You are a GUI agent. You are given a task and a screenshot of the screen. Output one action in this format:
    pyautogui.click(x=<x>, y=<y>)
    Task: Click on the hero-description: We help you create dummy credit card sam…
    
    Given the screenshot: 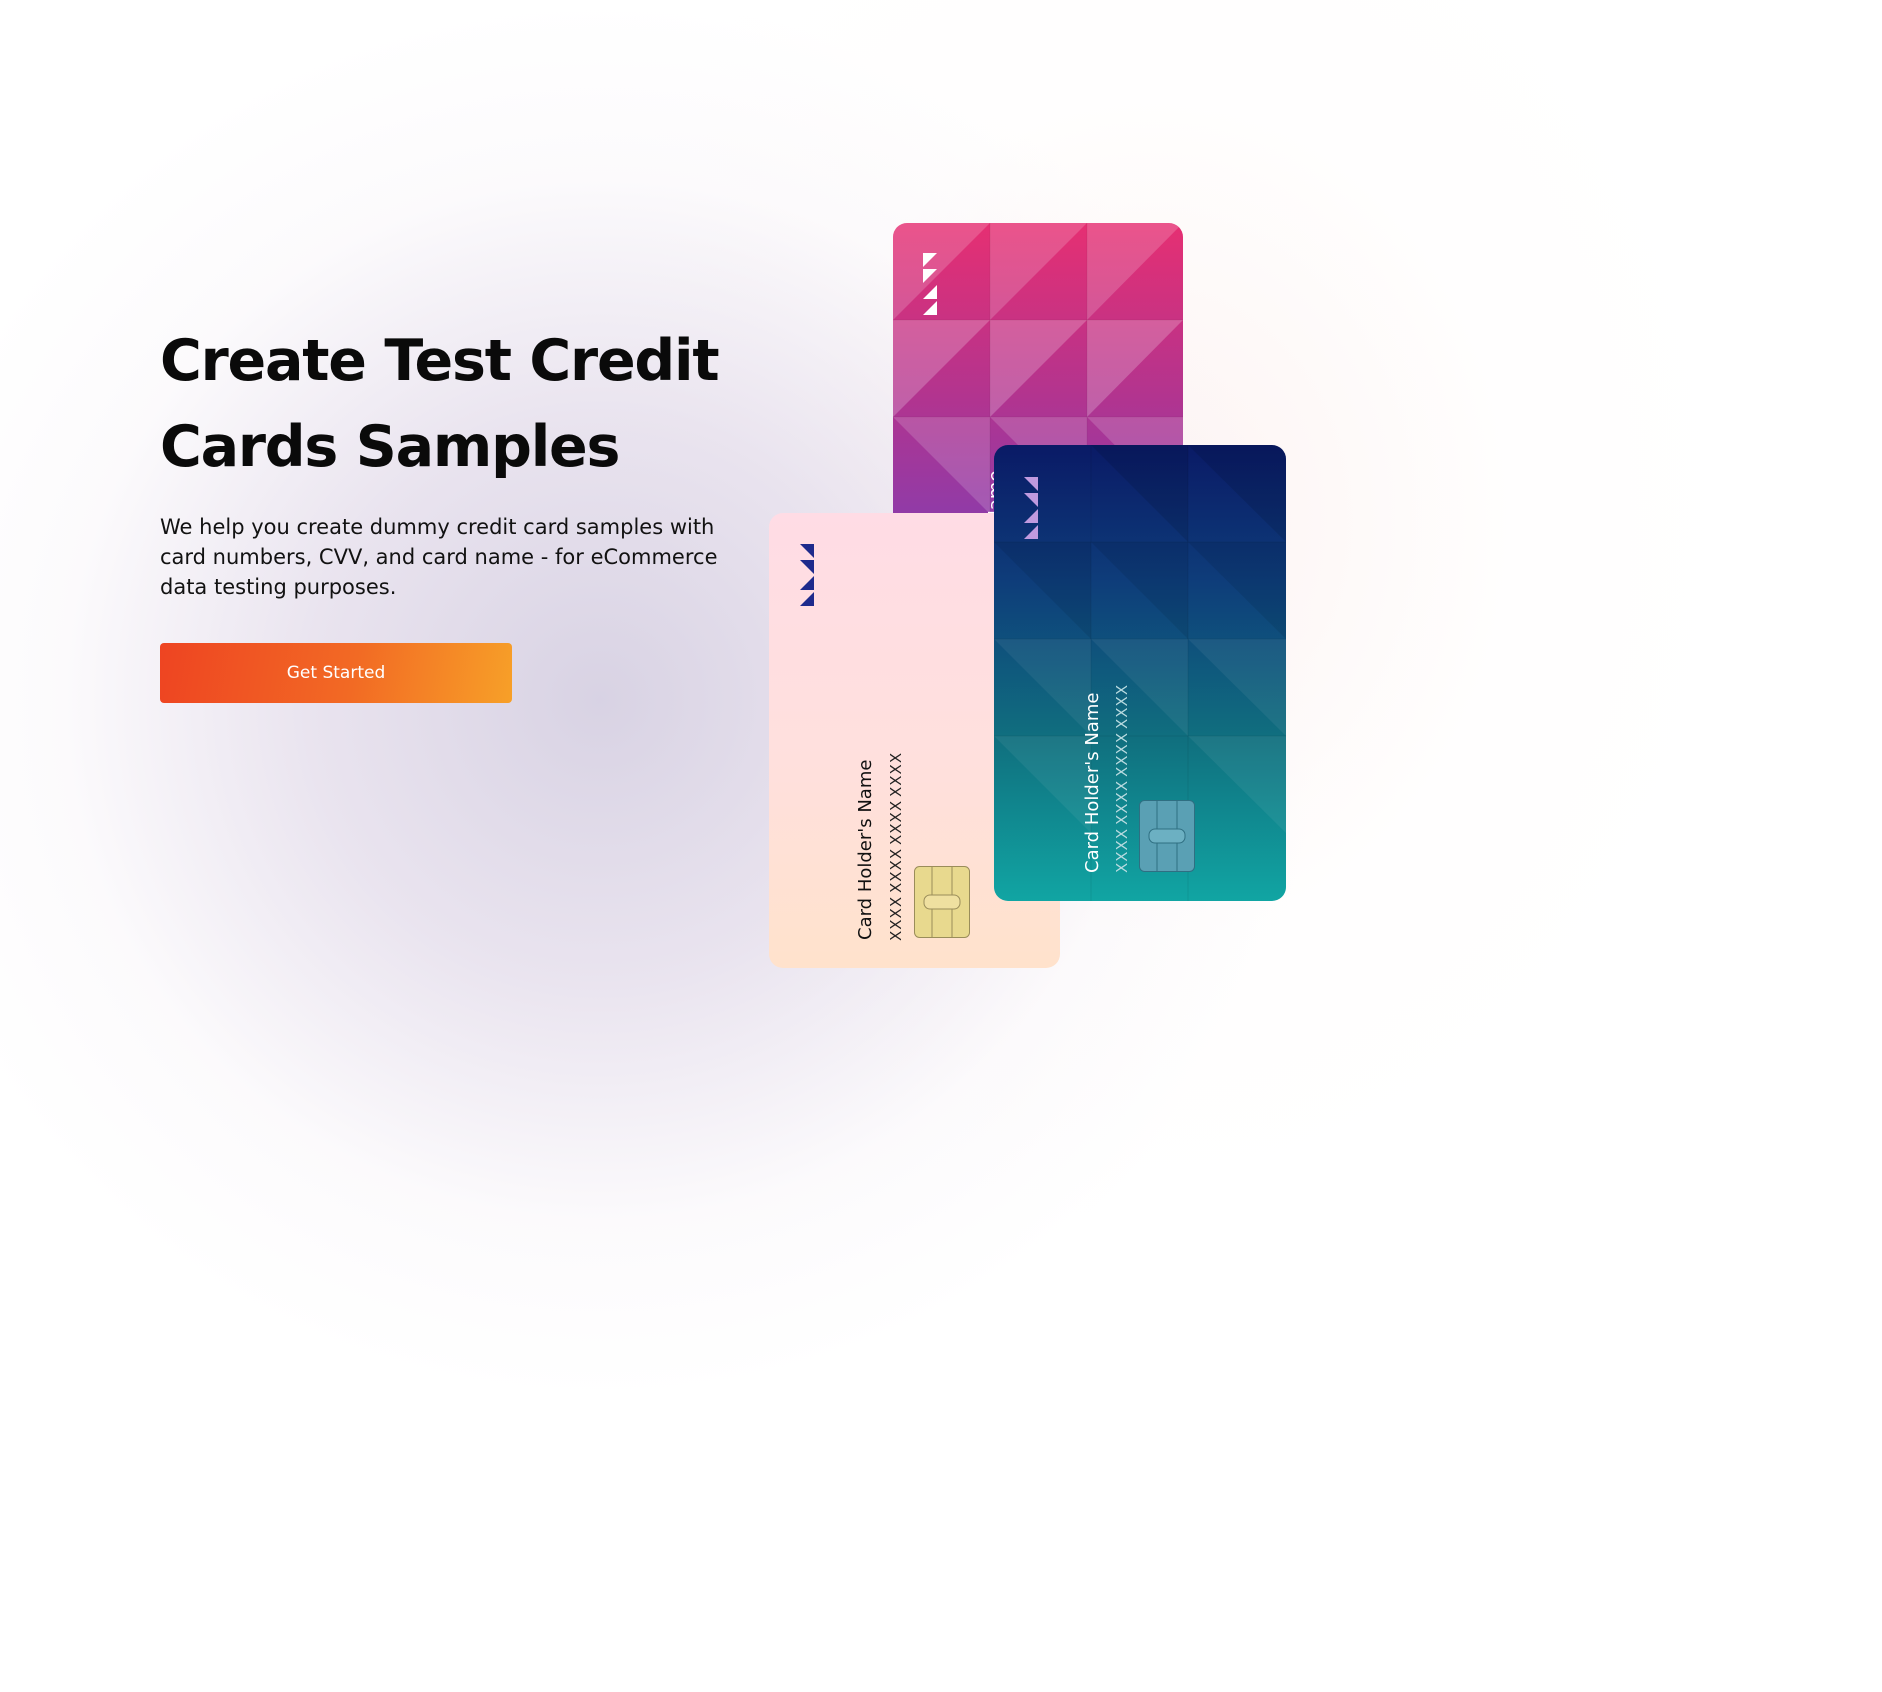 What is the action you would take?
    pyautogui.click(x=439, y=557)
    